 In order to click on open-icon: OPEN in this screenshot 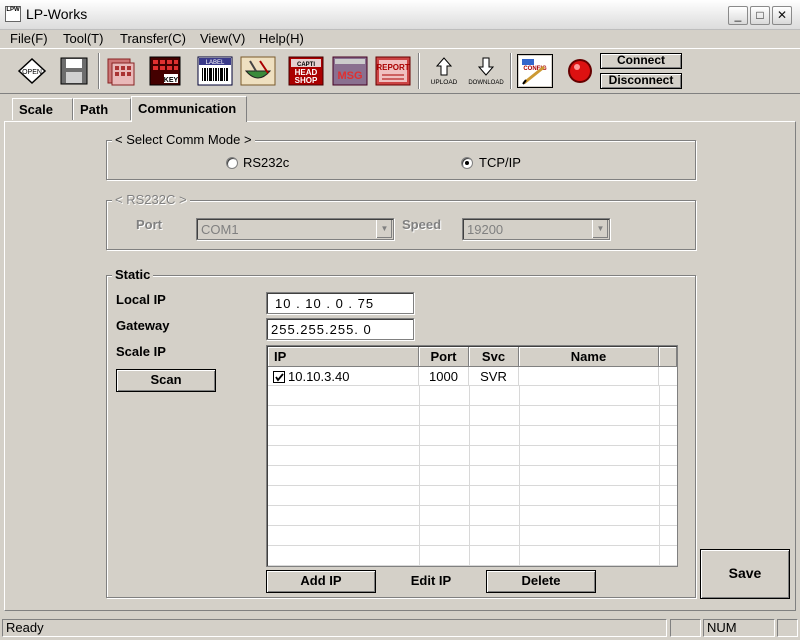, I will do `click(32, 71)`.